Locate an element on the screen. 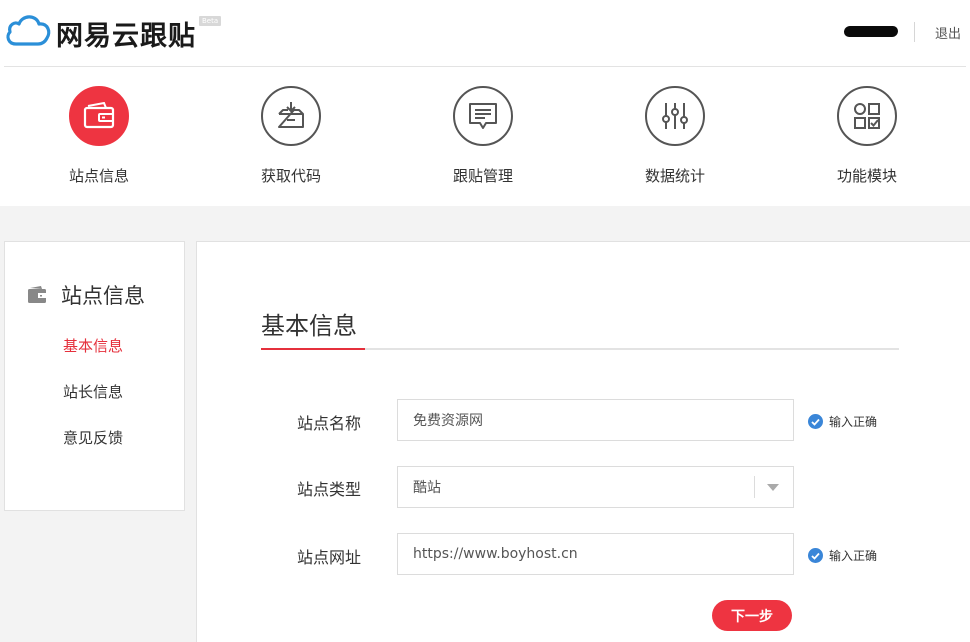  step-get-code: 获取代码 is located at coordinates (291, 136).